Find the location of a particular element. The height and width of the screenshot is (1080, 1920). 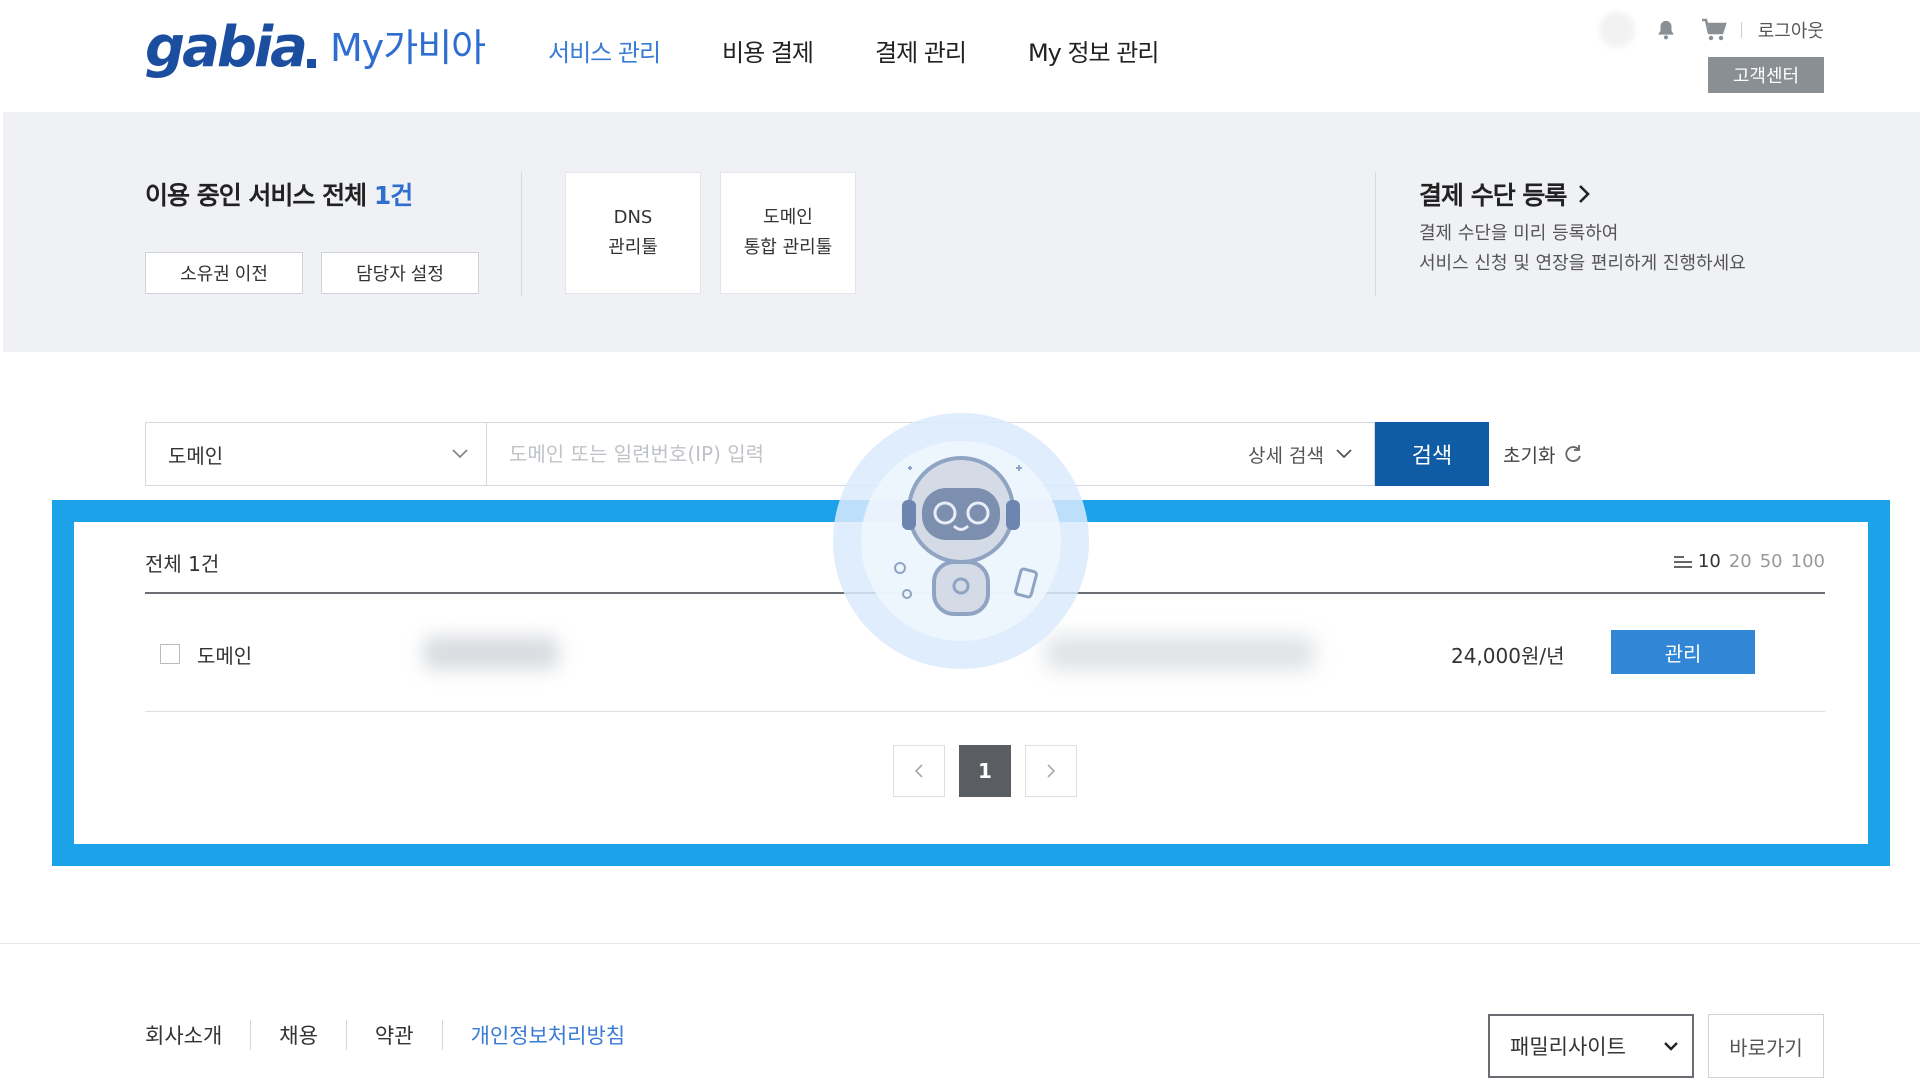

row-service-type: 도메인 is located at coordinates (225, 656).